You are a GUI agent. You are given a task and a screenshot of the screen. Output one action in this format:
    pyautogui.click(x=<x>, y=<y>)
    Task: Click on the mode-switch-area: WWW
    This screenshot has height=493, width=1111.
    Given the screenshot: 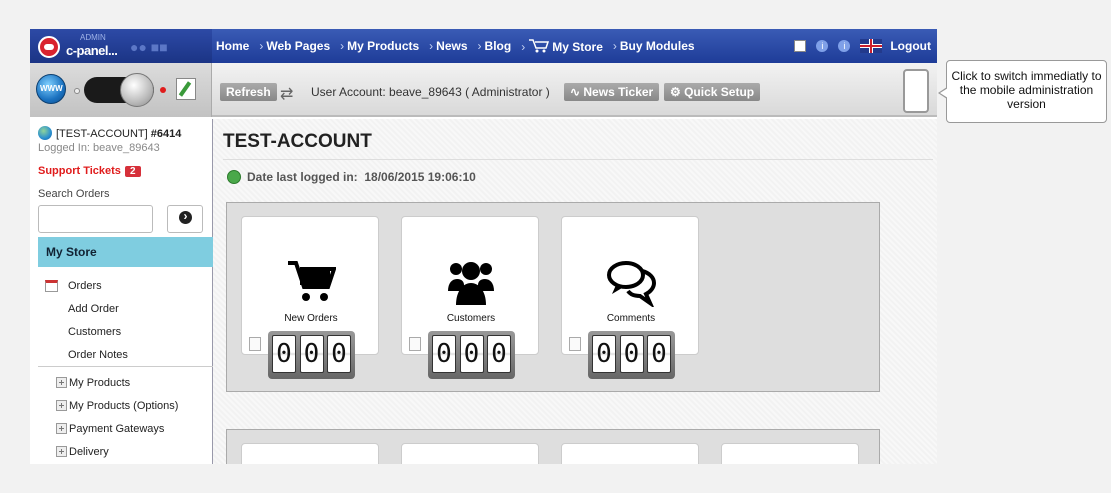 What is the action you would take?
    pyautogui.click(x=121, y=90)
    